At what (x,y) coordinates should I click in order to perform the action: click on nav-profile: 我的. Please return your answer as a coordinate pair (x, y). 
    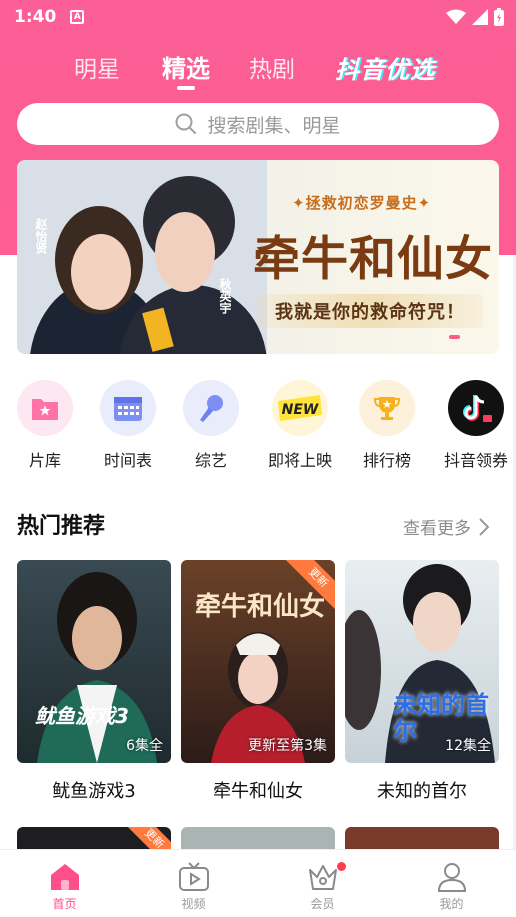
    Looking at the image, I should click on (451, 883).